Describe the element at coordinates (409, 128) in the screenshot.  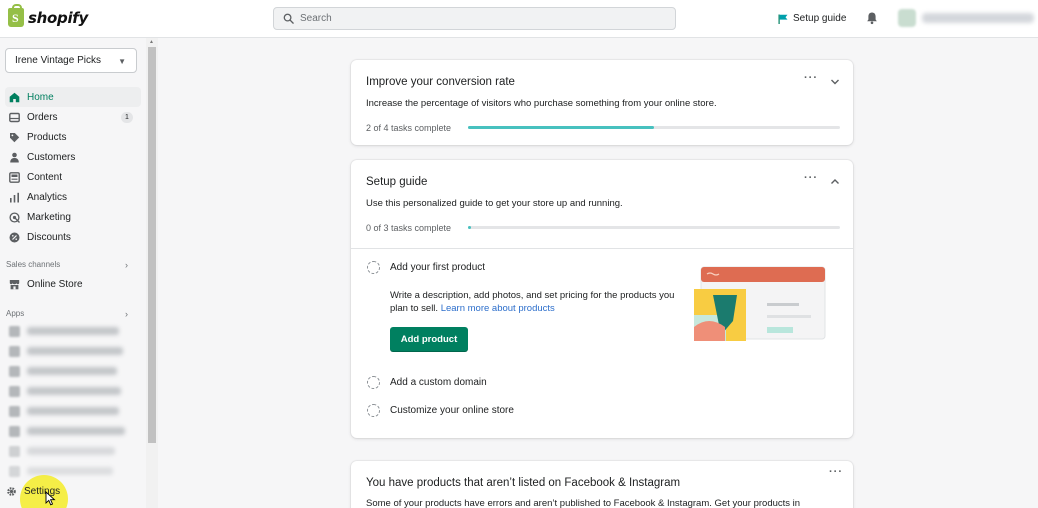
I see `progress-label: 2 of 4 tasks complete` at that location.